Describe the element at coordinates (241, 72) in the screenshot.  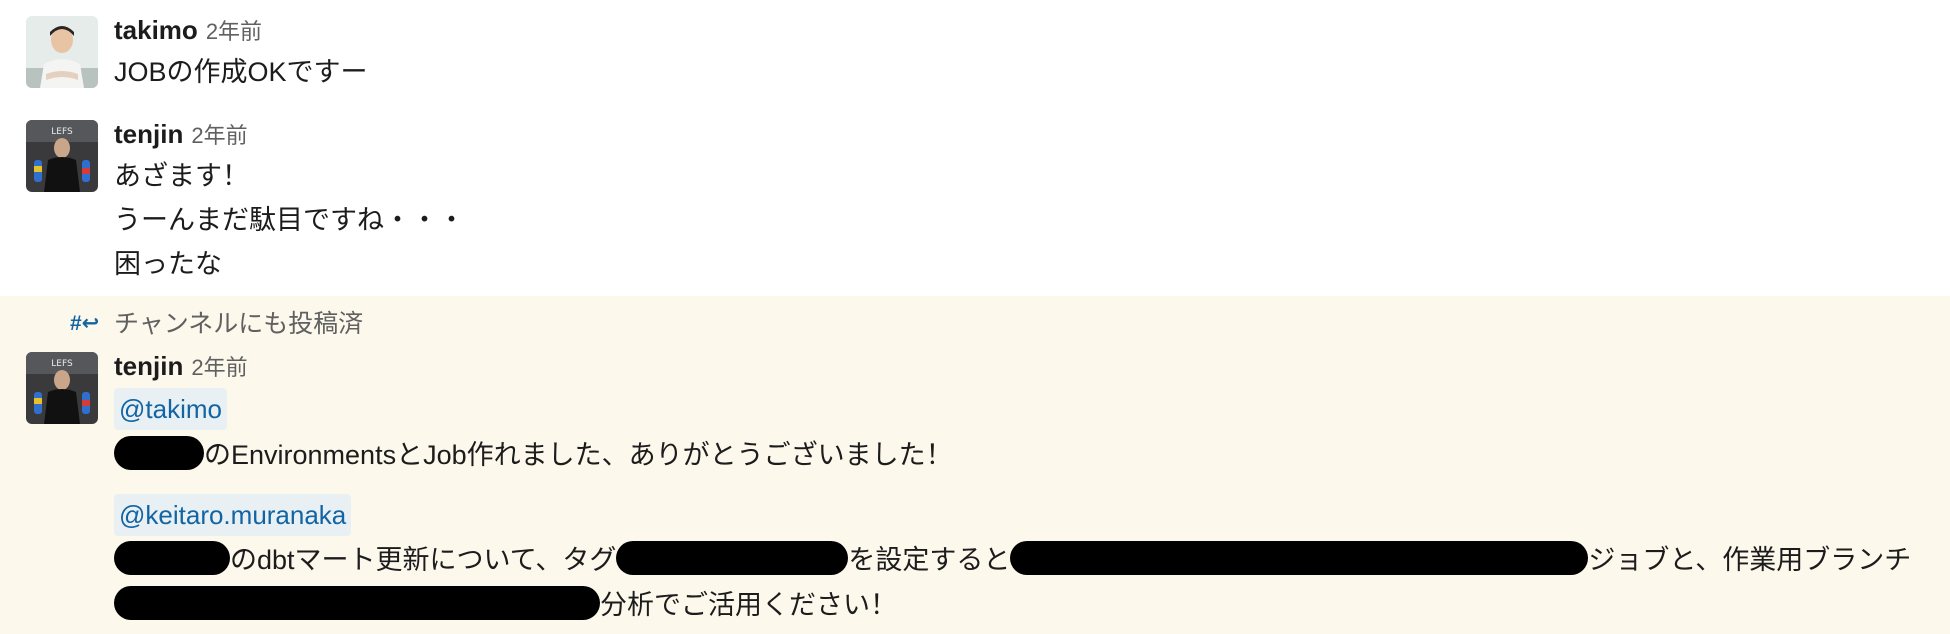
I see `message-text: JOBの作成OKですー` at that location.